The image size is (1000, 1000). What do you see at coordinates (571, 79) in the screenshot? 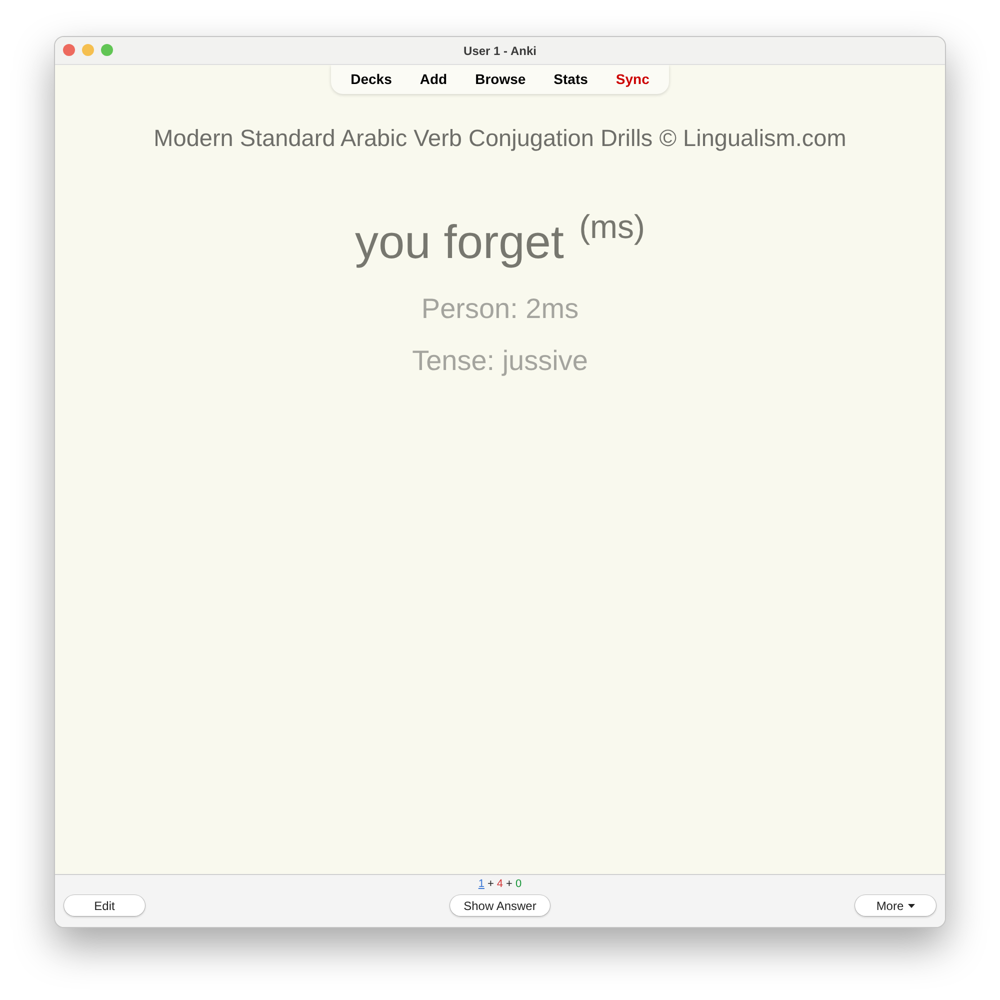
I see `toolbar-link: Stats` at bounding box center [571, 79].